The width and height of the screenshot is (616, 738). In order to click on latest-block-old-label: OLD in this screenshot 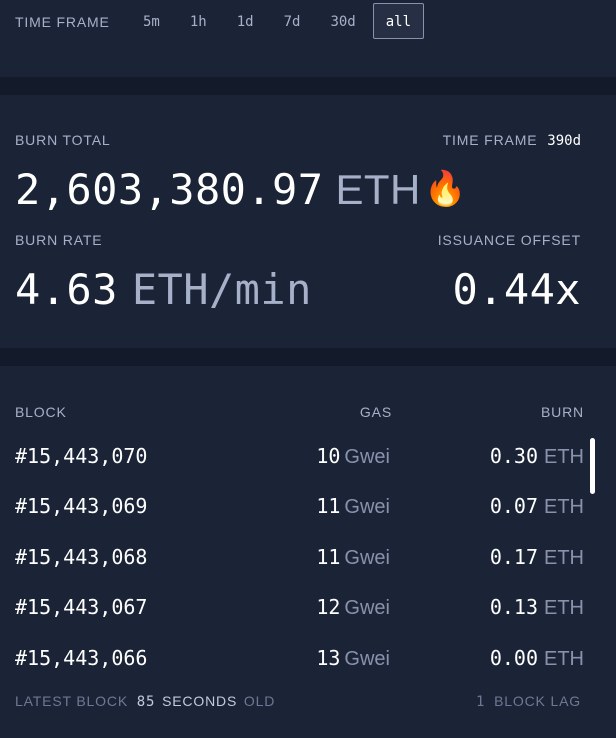, I will do `click(259, 701)`.